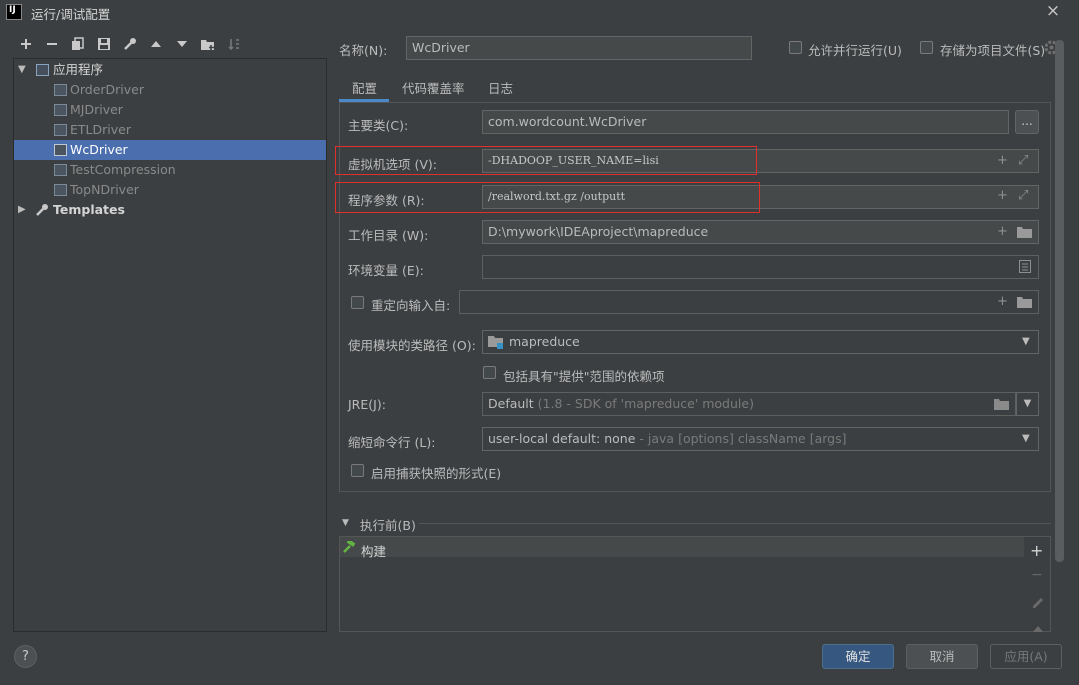  What do you see at coordinates (123, 169) in the screenshot?
I see `tree-item-label: TestCompression` at bounding box center [123, 169].